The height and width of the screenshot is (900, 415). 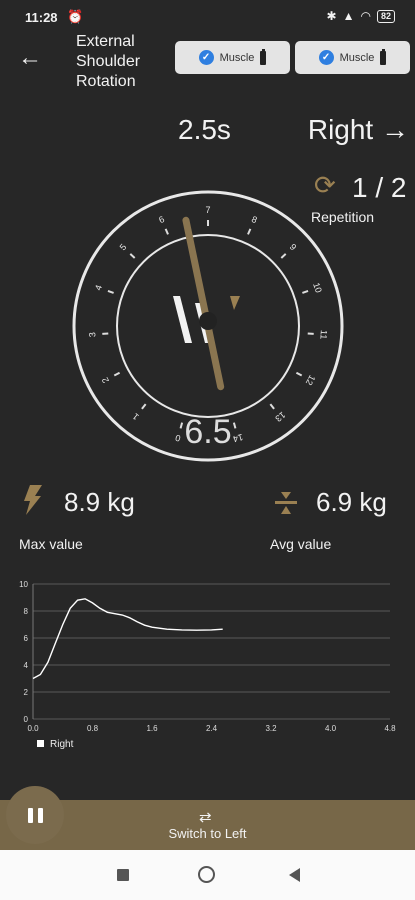 What do you see at coordinates (204, 129) in the screenshot?
I see `timer: 2.5s` at bounding box center [204, 129].